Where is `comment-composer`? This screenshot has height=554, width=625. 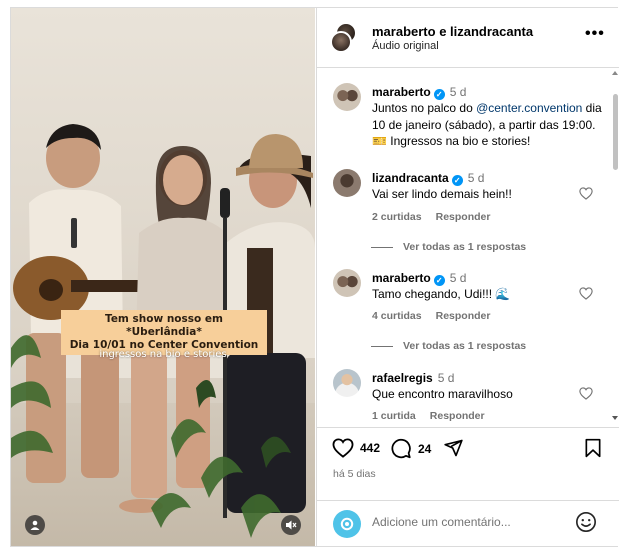
comment-composer is located at coordinates (468, 523).